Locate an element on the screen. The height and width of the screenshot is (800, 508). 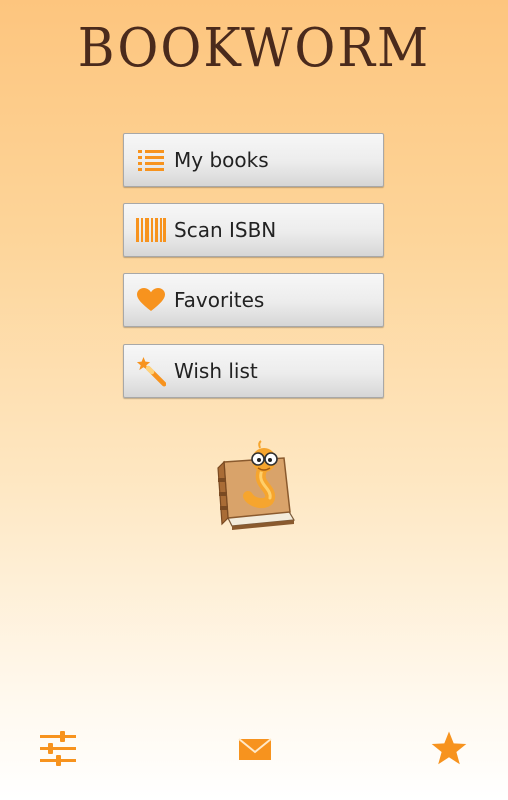
wish-list-label: Wish list is located at coordinates (216, 371).